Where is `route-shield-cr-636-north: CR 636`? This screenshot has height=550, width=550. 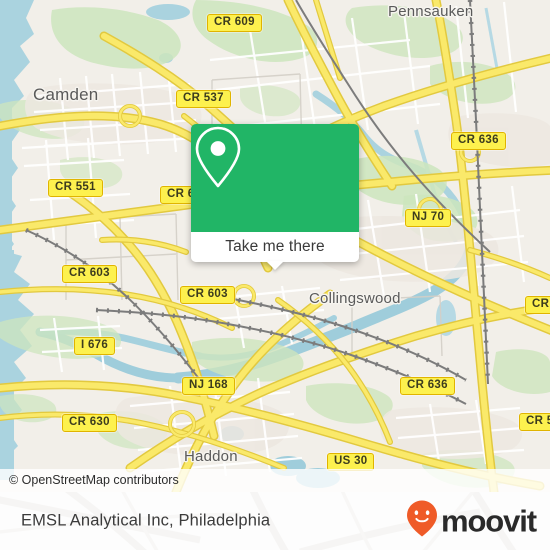 route-shield-cr-636-north: CR 636 is located at coordinates (478, 141).